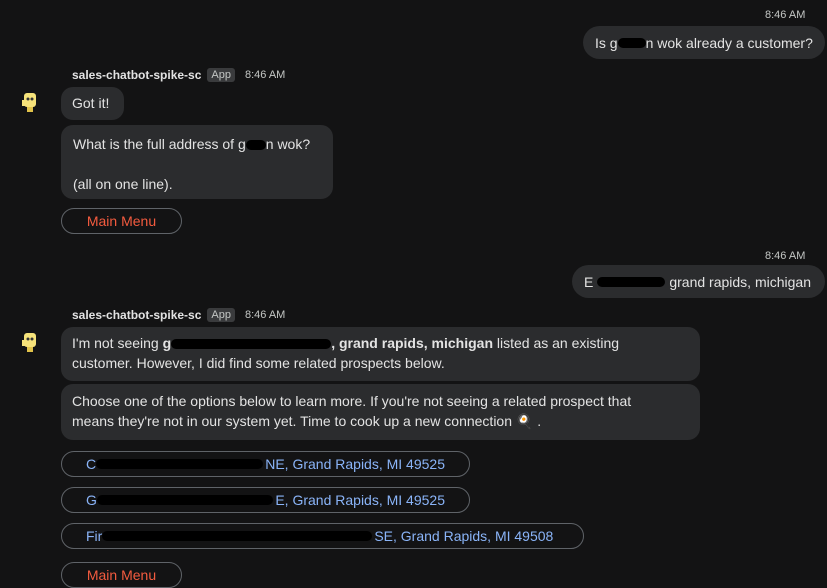 This screenshot has height=588, width=827. What do you see at coordinates (159, 144) in the screenshot?
I see `bot-message-text: What is the full address of g` at bounding box center [159, 144].